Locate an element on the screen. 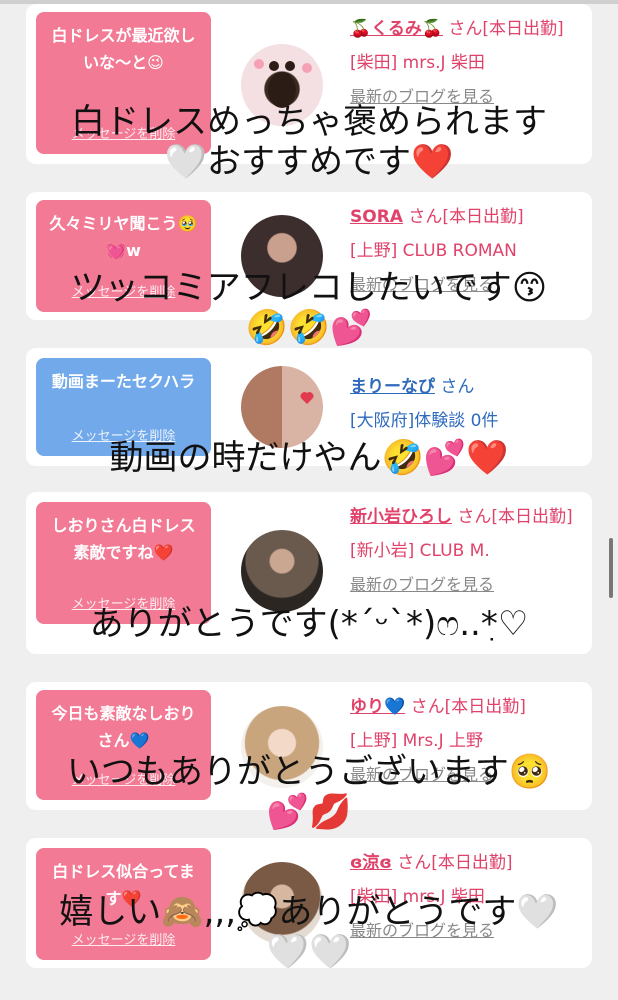 This screenshot has width=618, height=1000. overlay-line: いつもありがとうございます🥺 is located at coordinates (309, 772).